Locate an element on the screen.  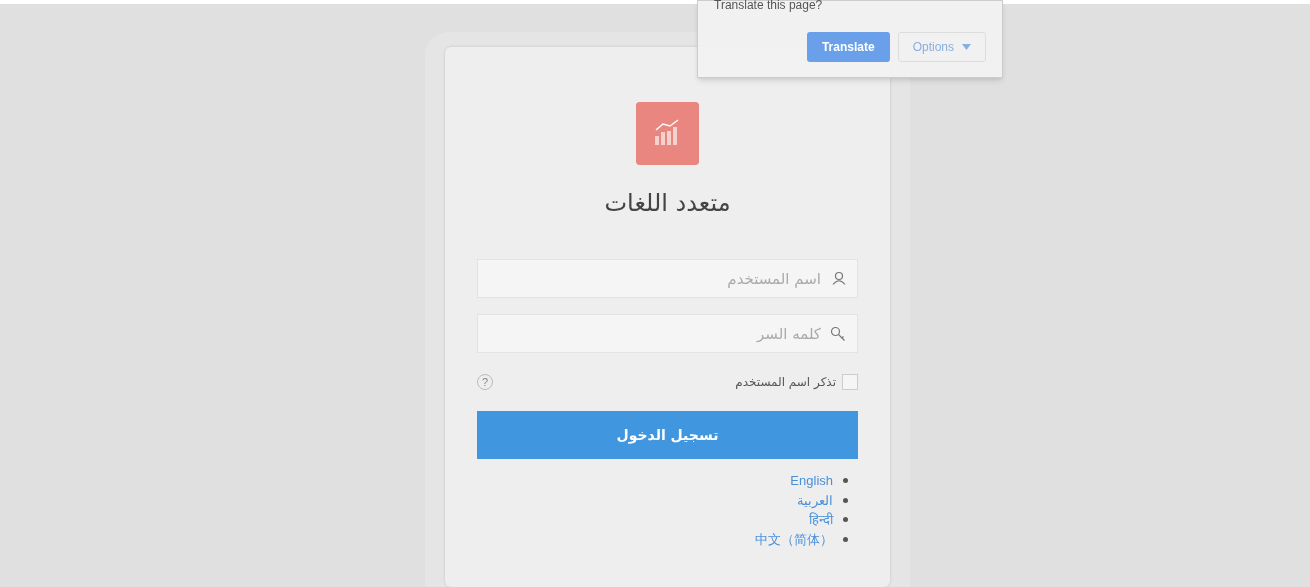
language-link: हिन्दी is located at coordinates (821, 520).